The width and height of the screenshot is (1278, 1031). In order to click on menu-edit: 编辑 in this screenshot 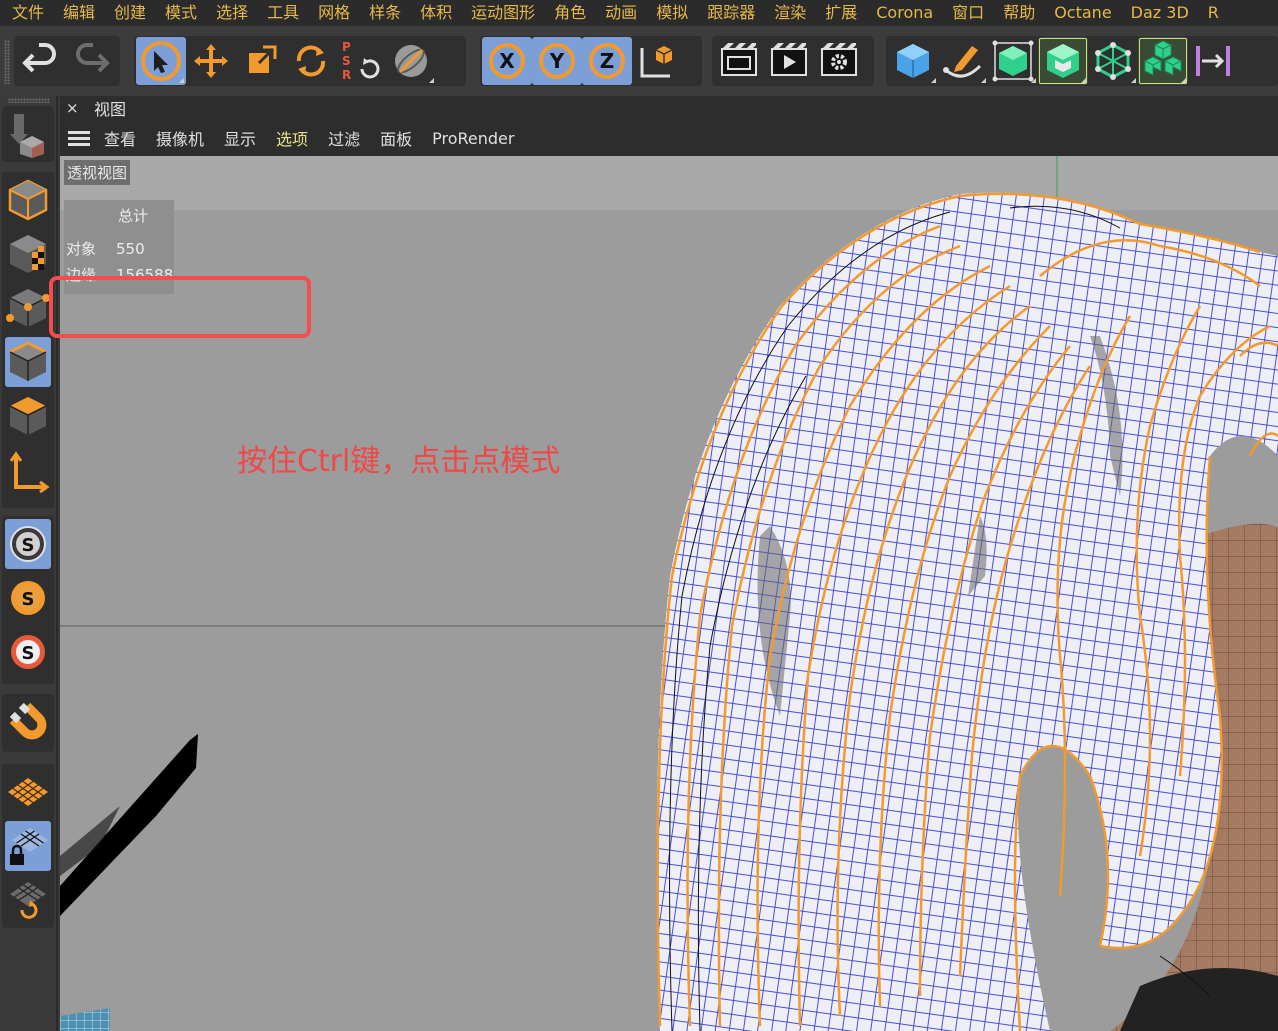, I will do `click(78, 13)`.